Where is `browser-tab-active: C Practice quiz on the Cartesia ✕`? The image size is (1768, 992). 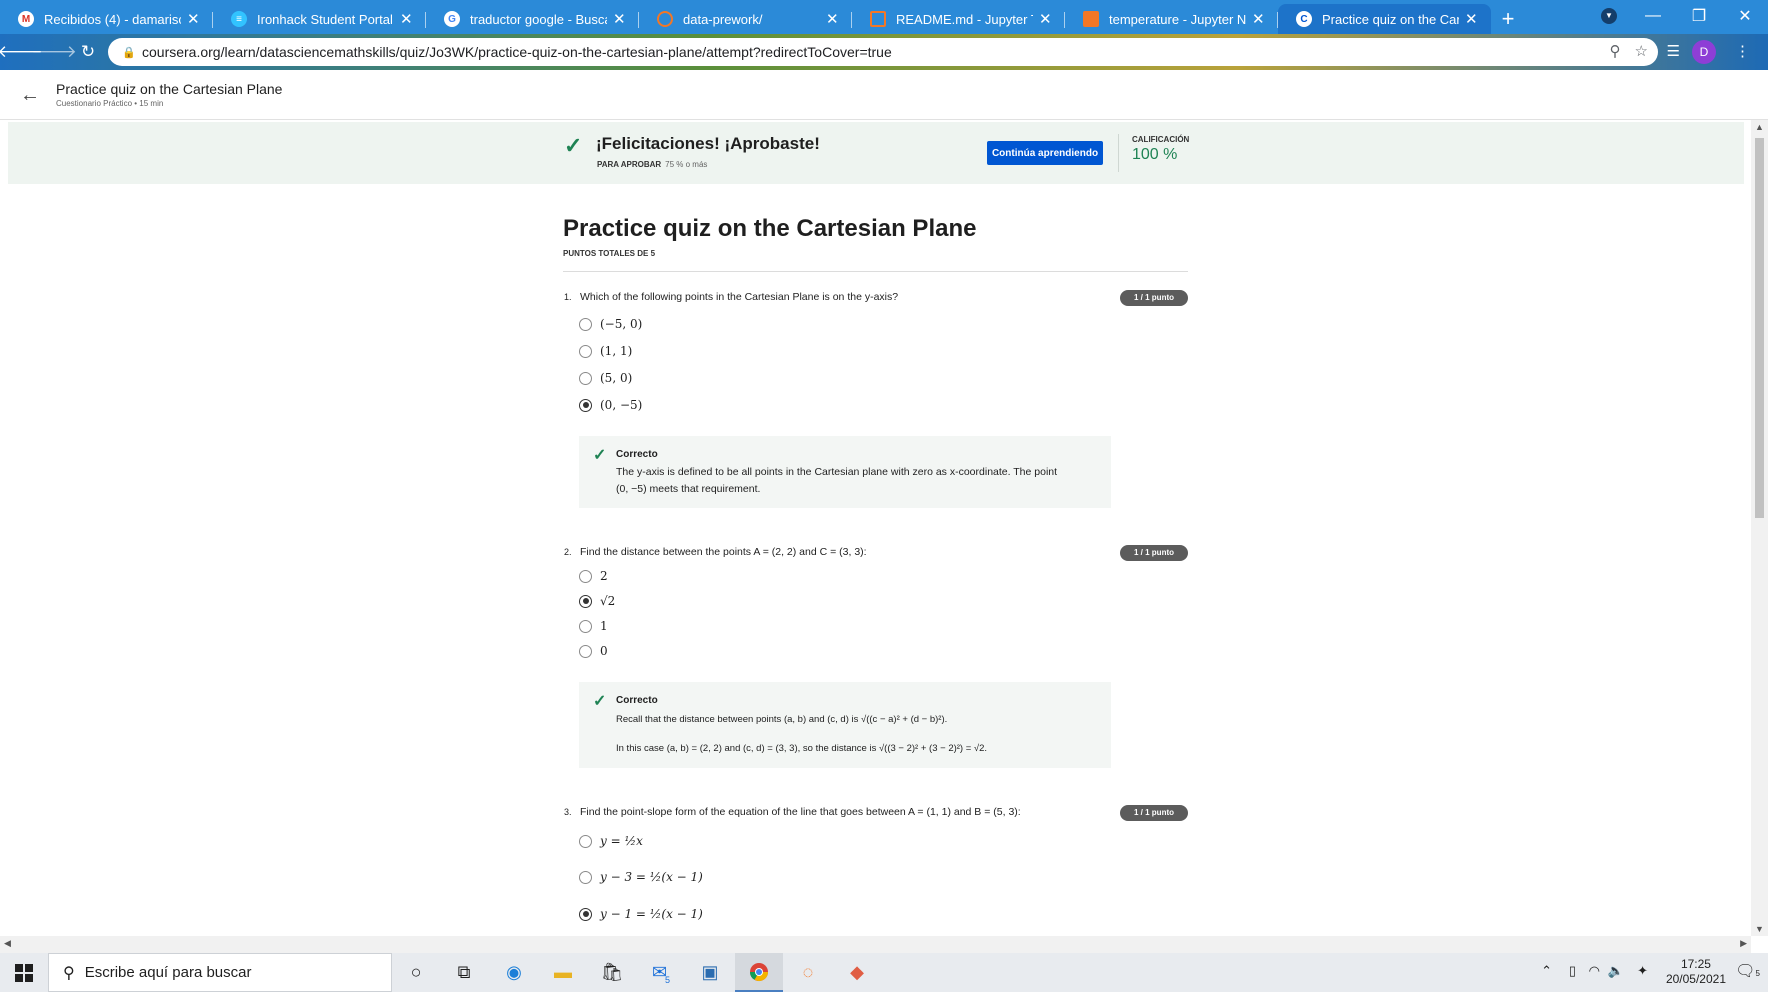
browser-tab-active: C Practice quiz on the Cartesia ✕ is located at coordinates (1384, 19).